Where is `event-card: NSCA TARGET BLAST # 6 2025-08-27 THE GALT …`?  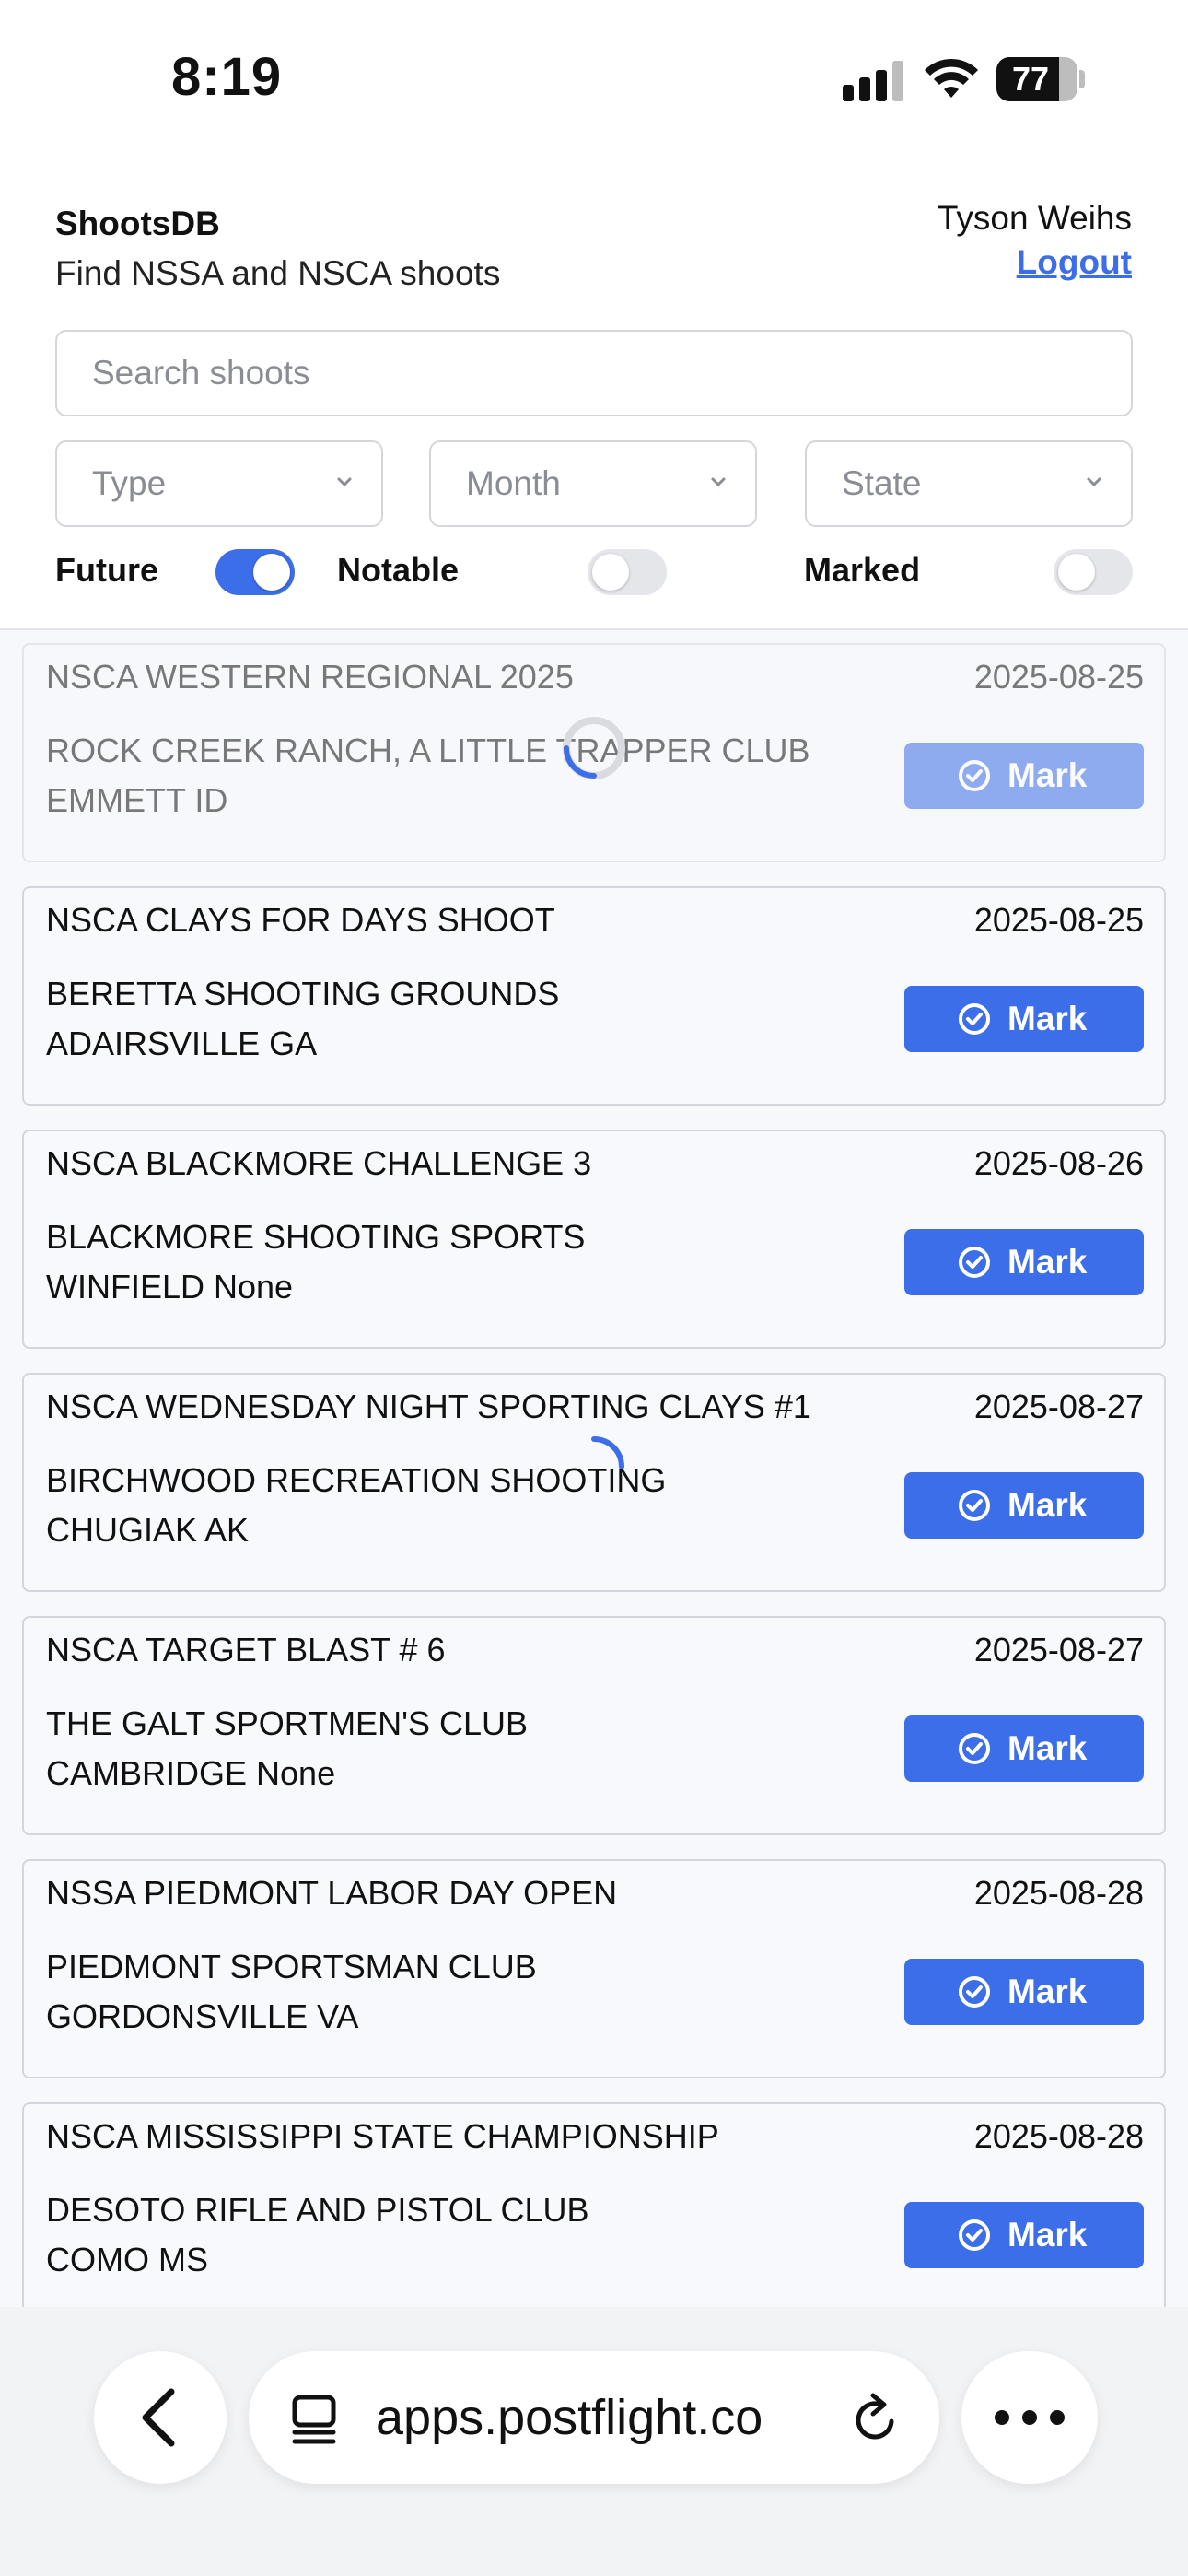 event-card: NSCA TARGET BLAST # 6 2025-08-27 THE GALT … is located at coordinates (594, 1725).